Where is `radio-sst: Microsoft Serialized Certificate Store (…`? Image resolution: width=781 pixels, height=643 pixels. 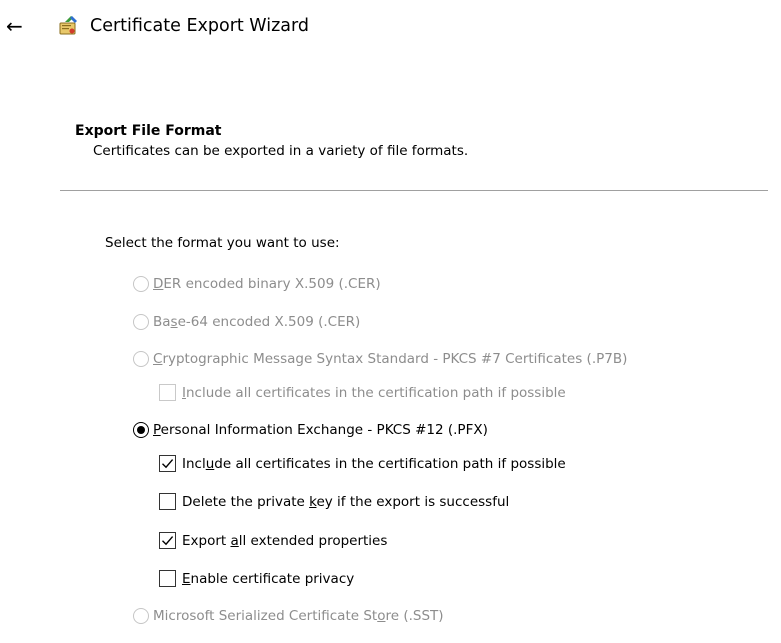 radio-sst: Microsoft Serialized Certificate Store (… is located at coordinates (288, 616).